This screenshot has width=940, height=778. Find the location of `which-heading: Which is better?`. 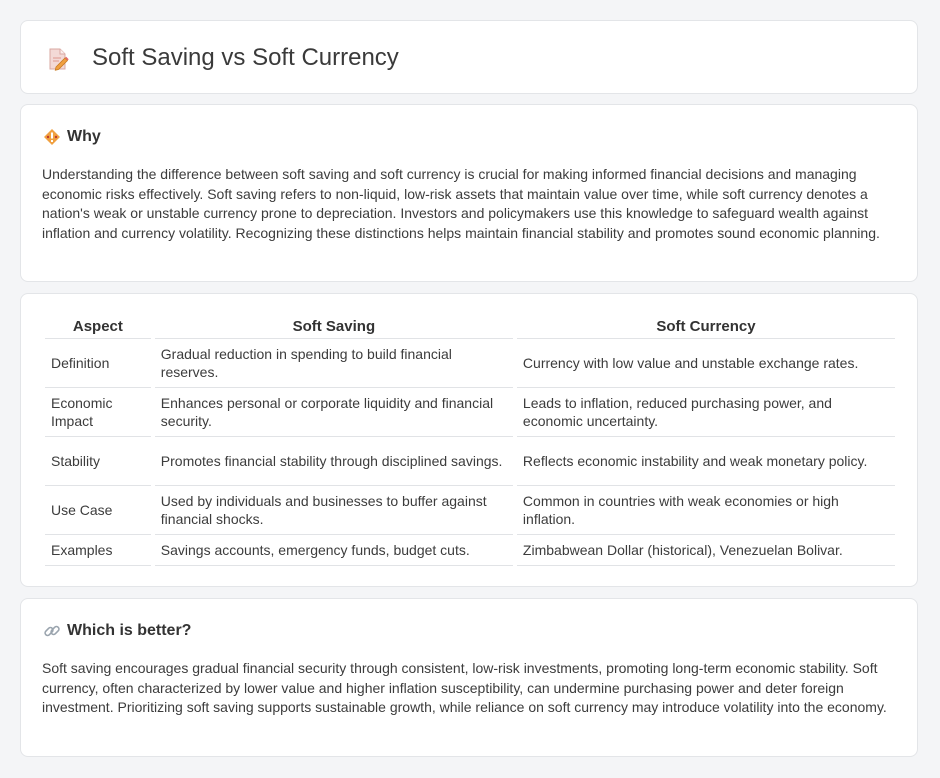

which-heading: Which is better? is located at coordinates (117, 631).